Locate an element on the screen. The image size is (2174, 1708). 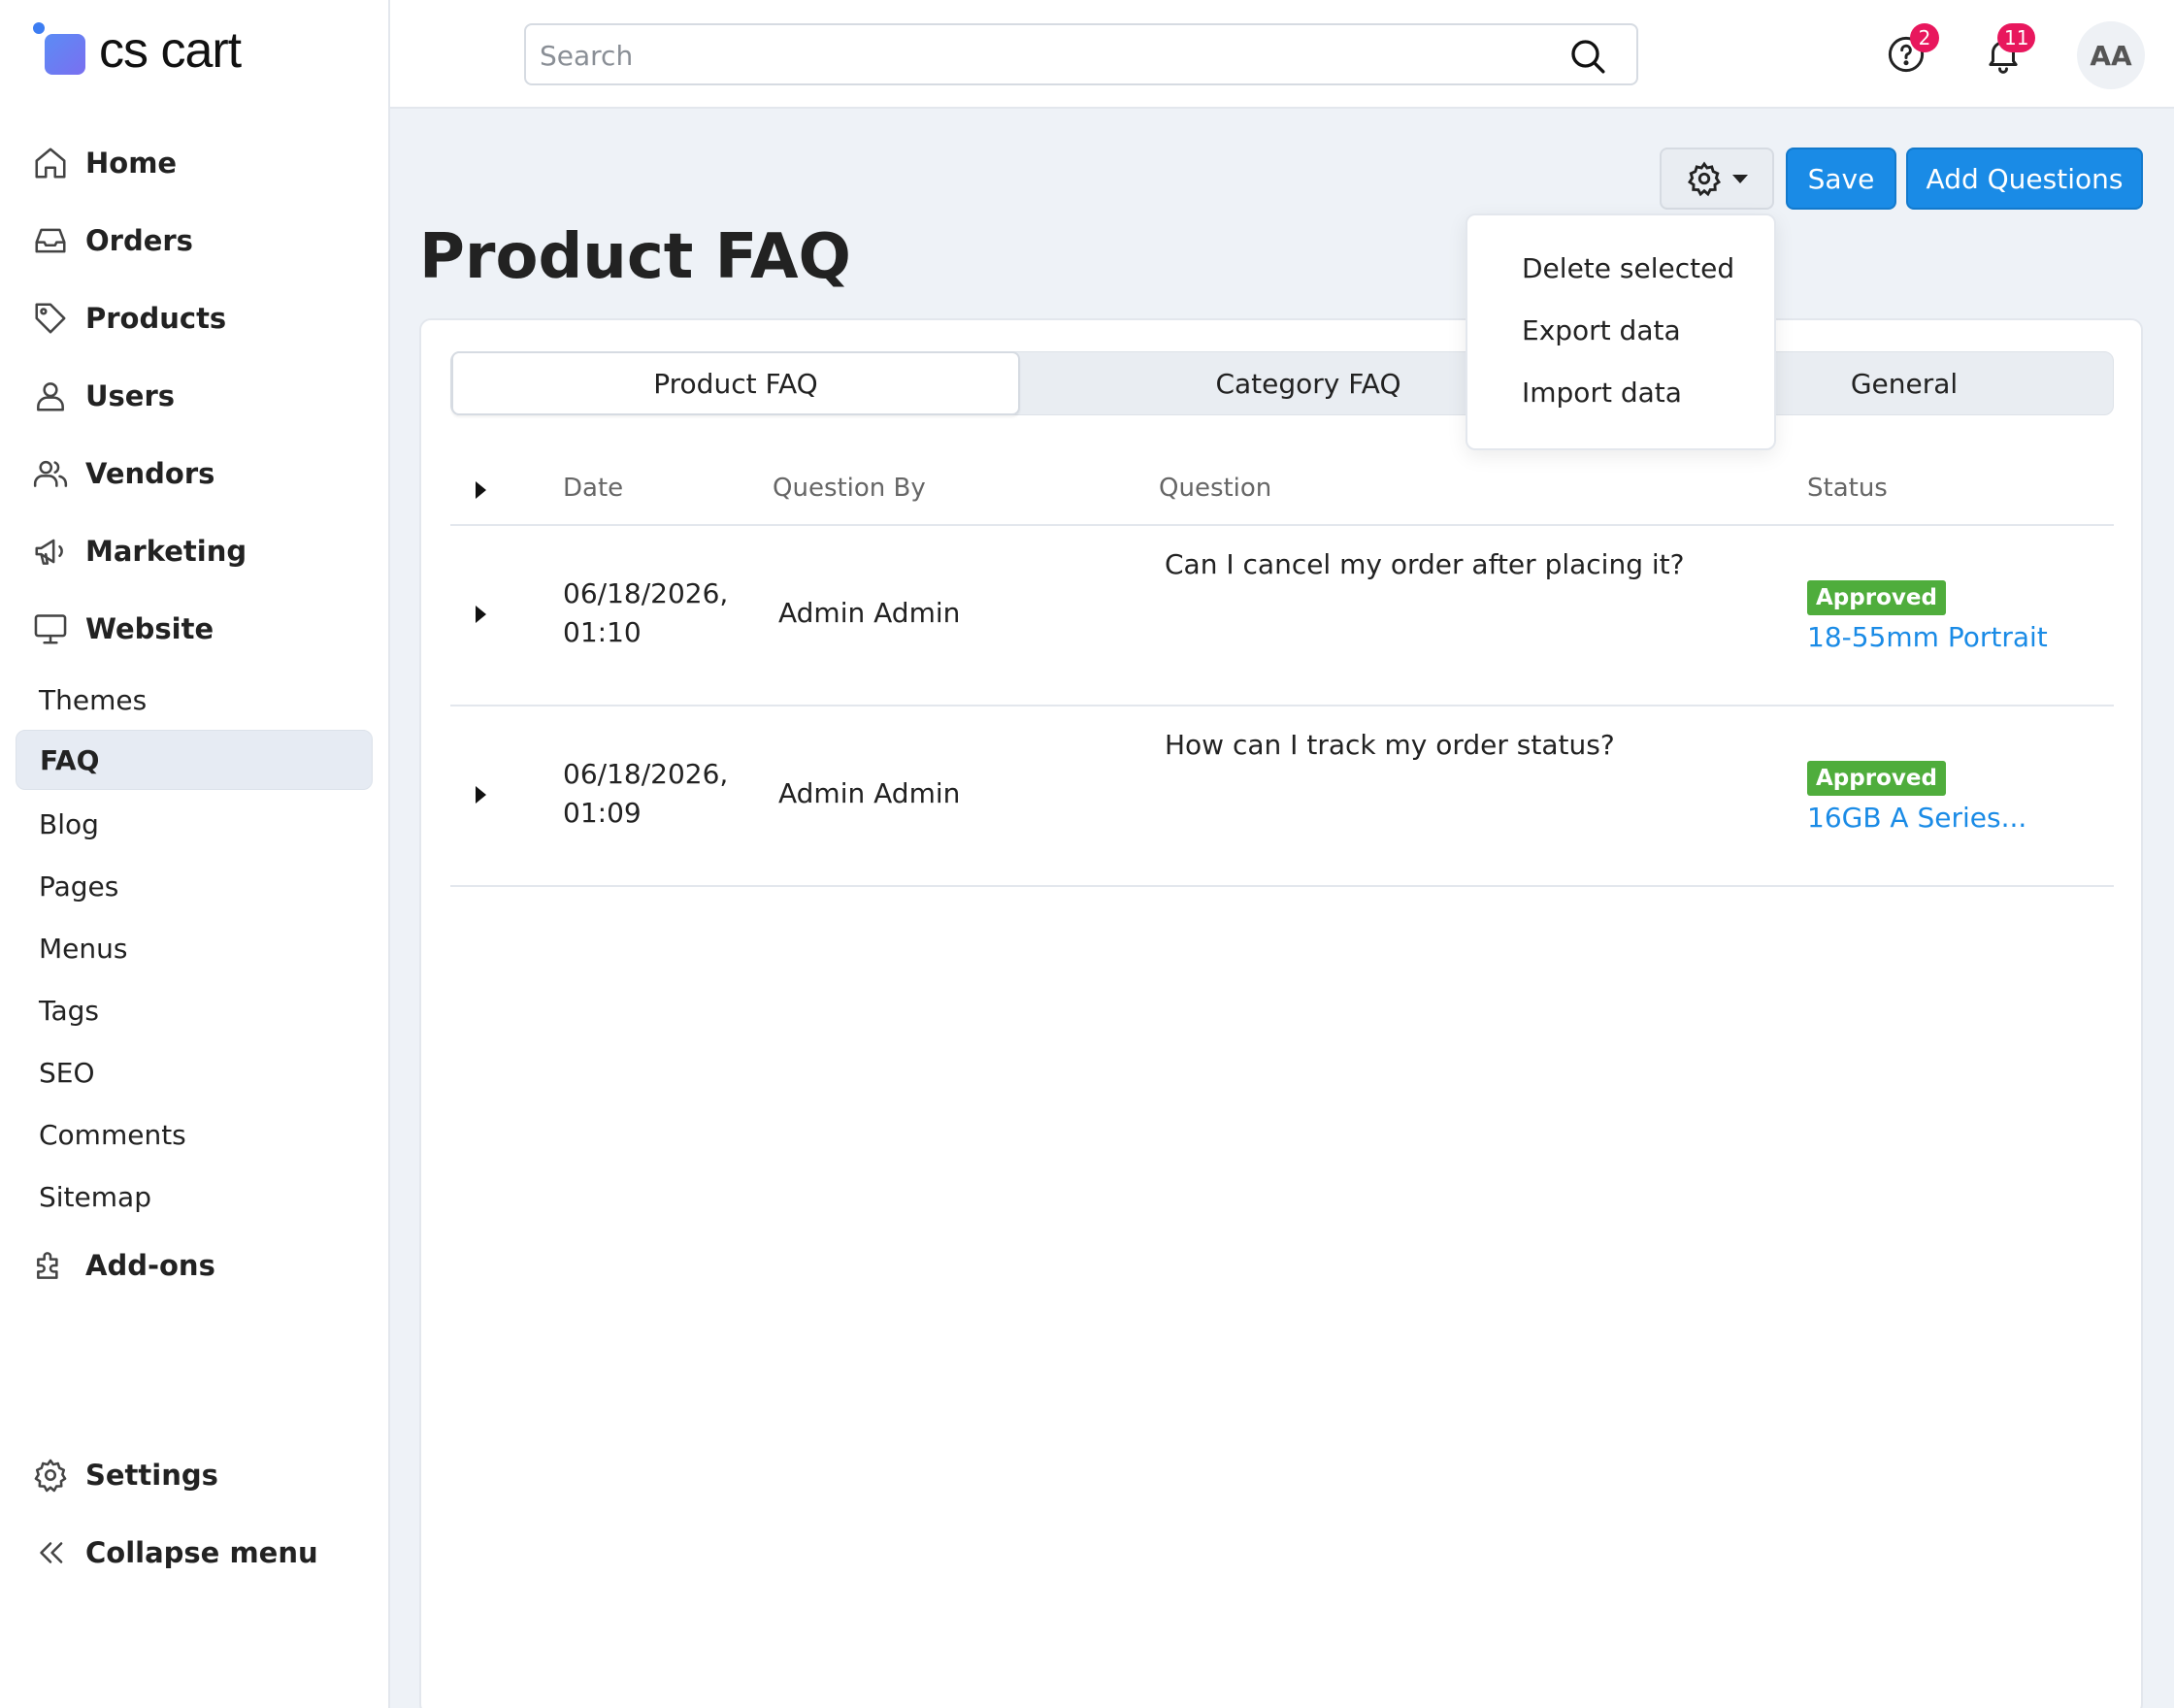
column-header-status: Status is located at coordinates (1847, 489).